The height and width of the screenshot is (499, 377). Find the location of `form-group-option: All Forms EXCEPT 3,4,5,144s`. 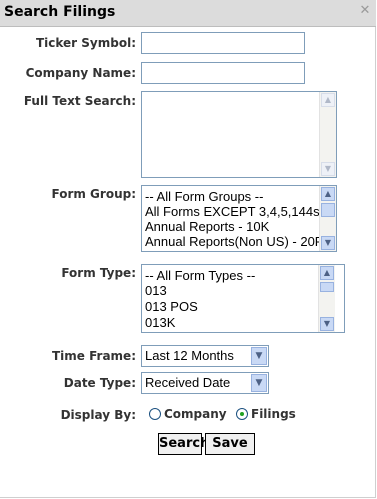

form-group-option: All Forms EXCEPT 3,4,5,144s is located at coordinates (232, 211).